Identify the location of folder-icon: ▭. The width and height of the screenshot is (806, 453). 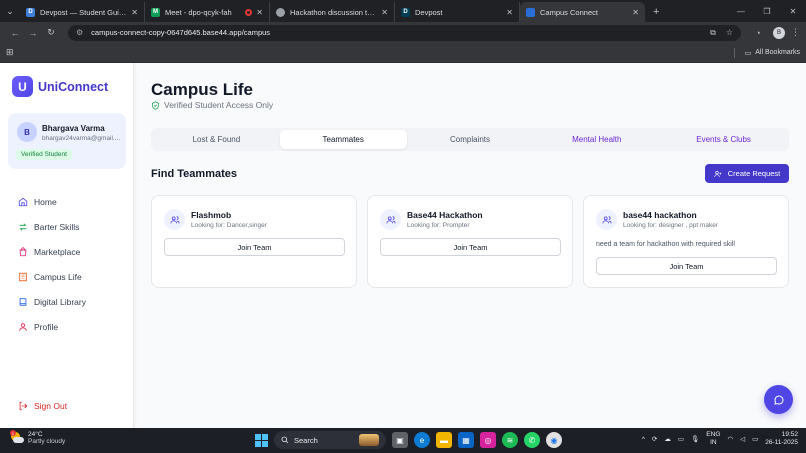
(748, 53).